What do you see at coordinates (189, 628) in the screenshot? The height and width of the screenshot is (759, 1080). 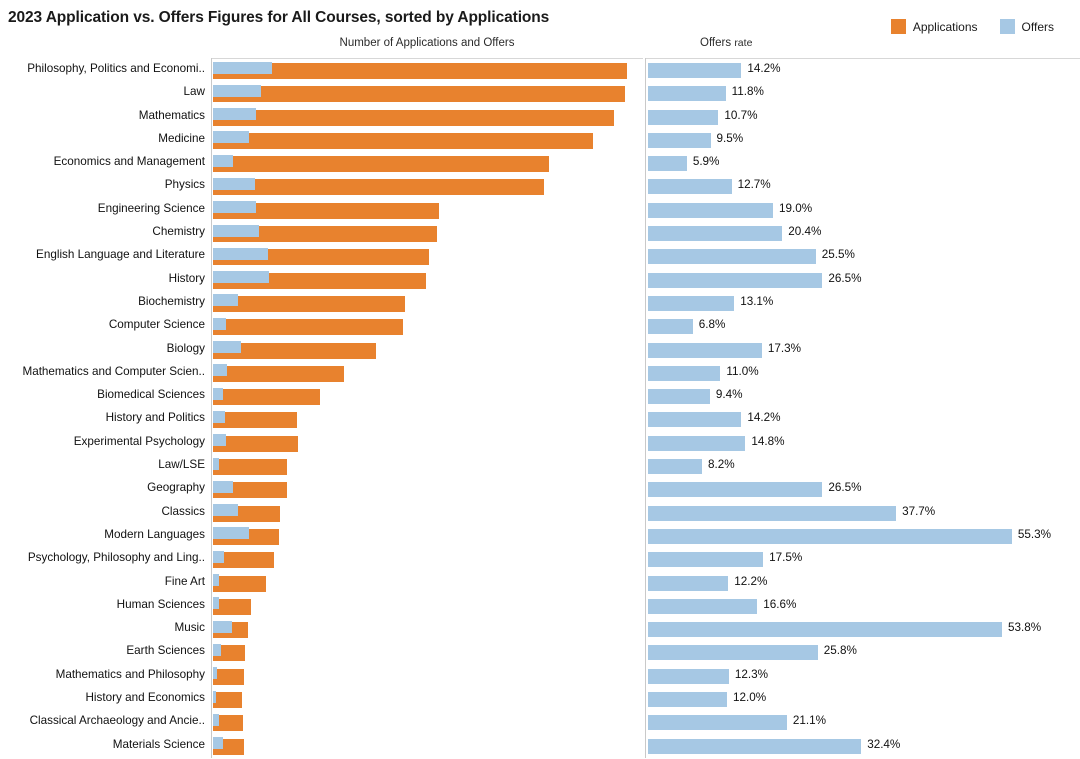 I see `category-label: Music` at bounding box center [189, 628].